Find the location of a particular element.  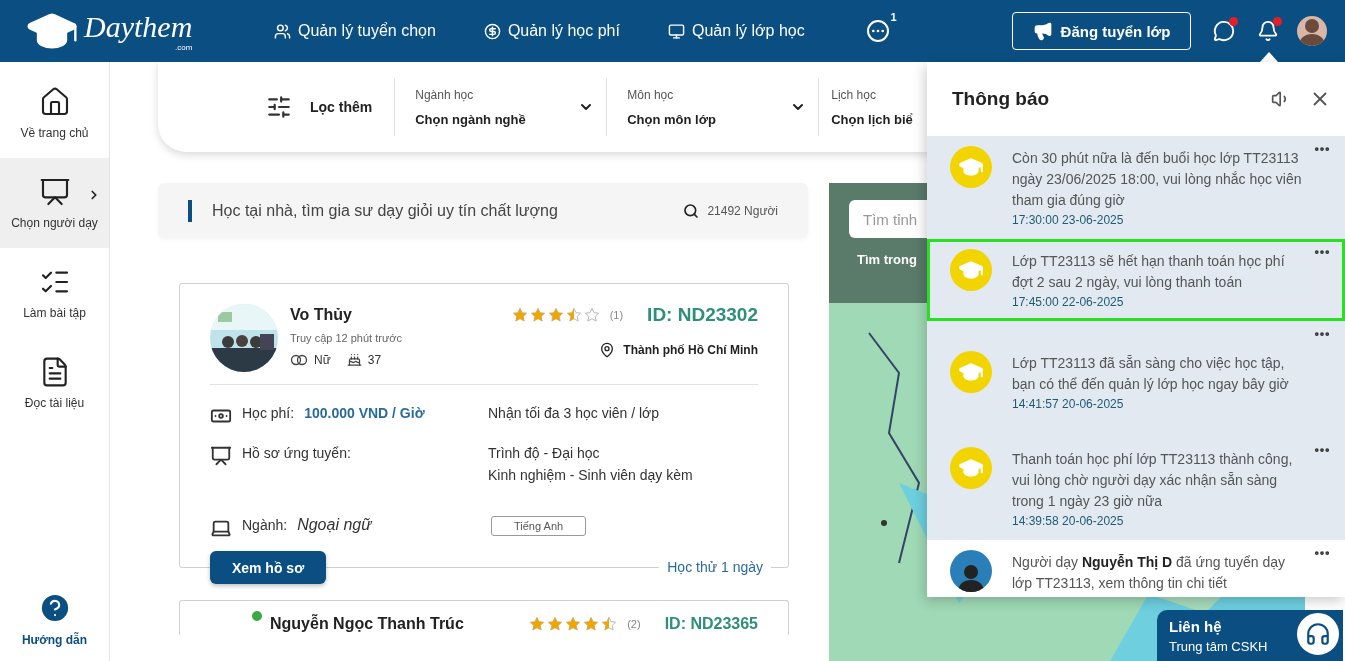

logo-text: Daythem is located at coordinates (138, 27).